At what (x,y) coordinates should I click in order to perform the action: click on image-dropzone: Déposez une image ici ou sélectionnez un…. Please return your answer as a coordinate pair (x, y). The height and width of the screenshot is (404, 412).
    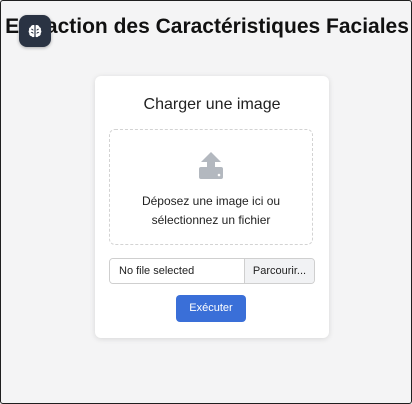
    Looking at the image, I should click on (211, 187).